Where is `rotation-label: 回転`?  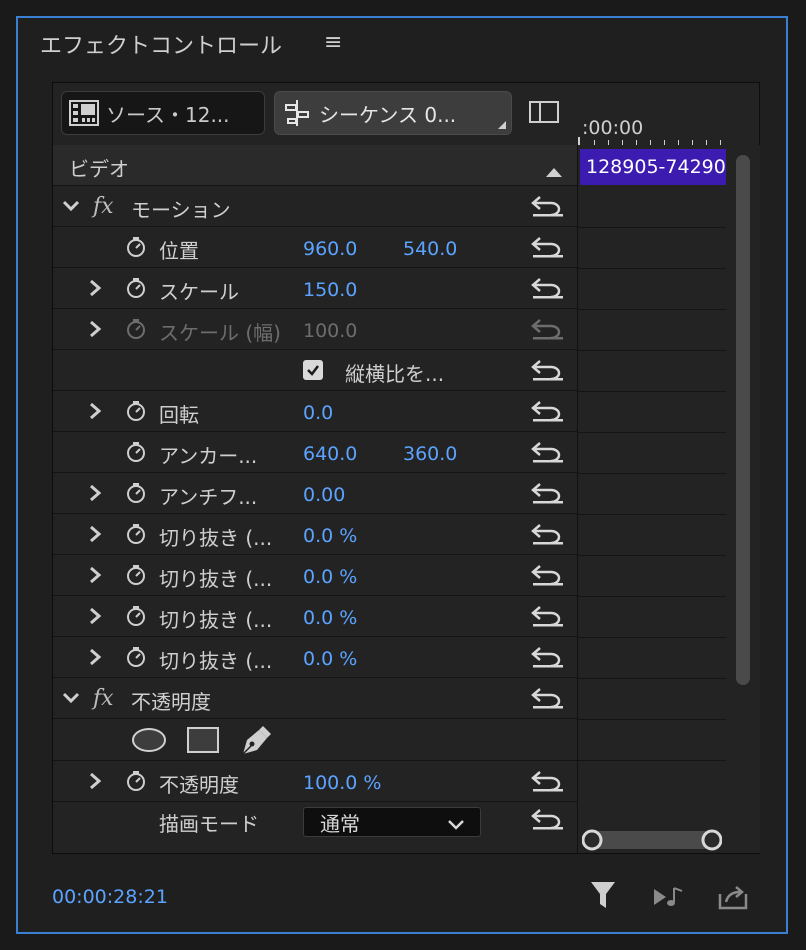 rotation-label: 回転 is located at coordinates (179, 415).